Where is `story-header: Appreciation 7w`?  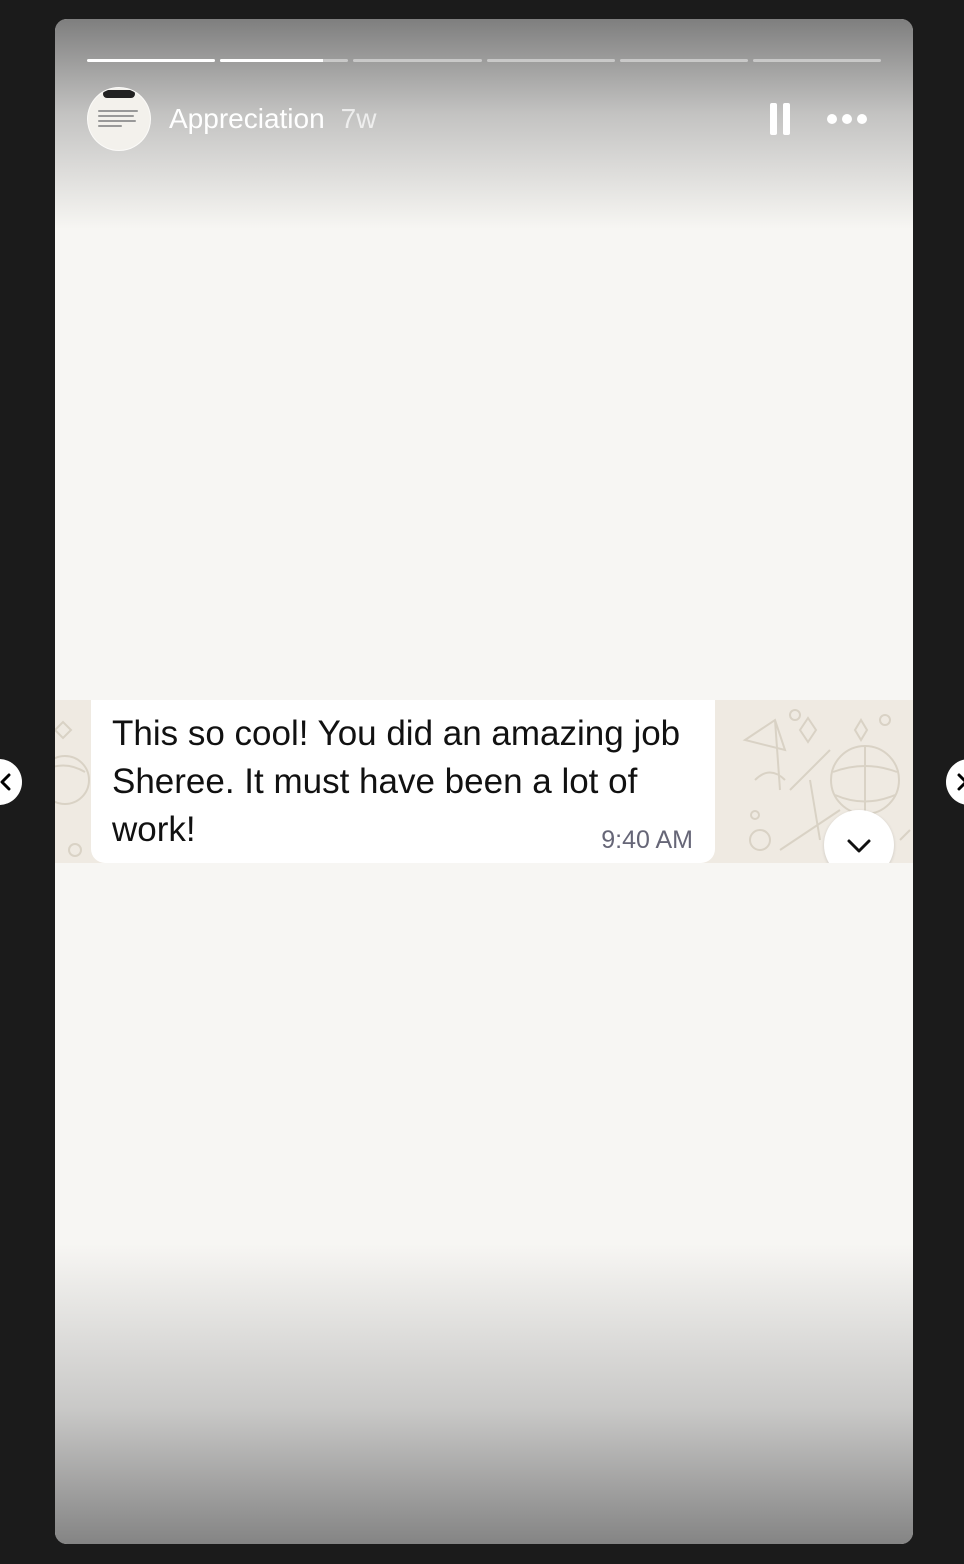 story-header: Appreciation 7w is located at coordinates (484, 119).